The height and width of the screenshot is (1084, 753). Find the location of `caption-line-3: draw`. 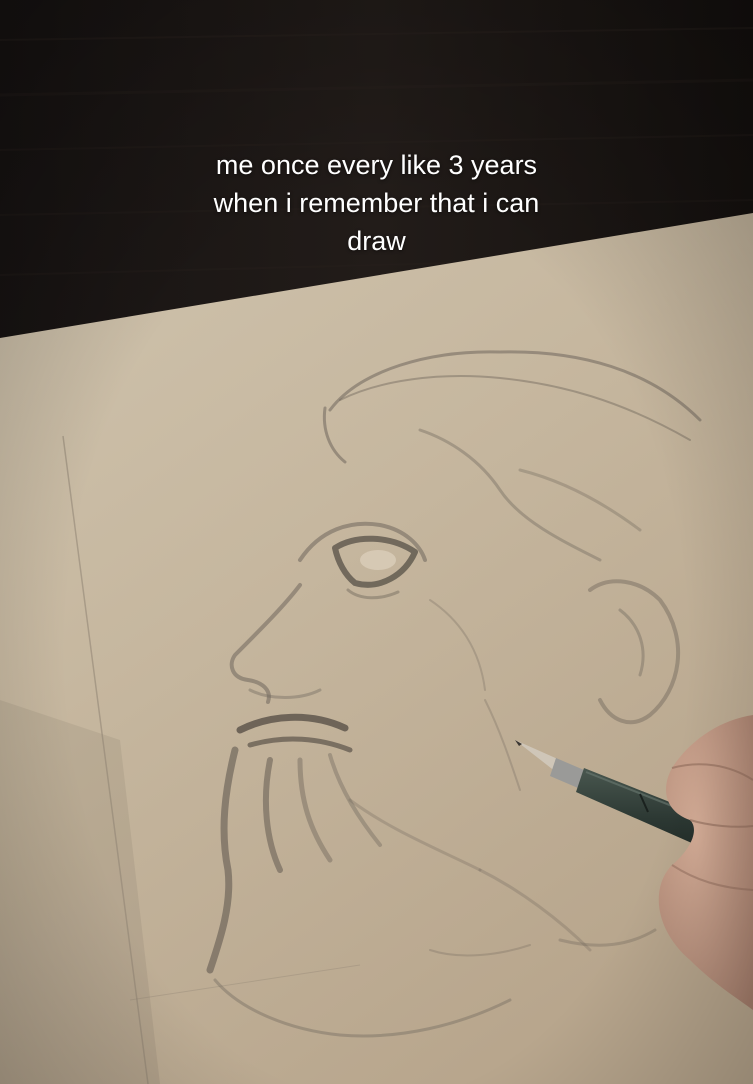

caption-line-3: draw is located at coordinates (376, 241).